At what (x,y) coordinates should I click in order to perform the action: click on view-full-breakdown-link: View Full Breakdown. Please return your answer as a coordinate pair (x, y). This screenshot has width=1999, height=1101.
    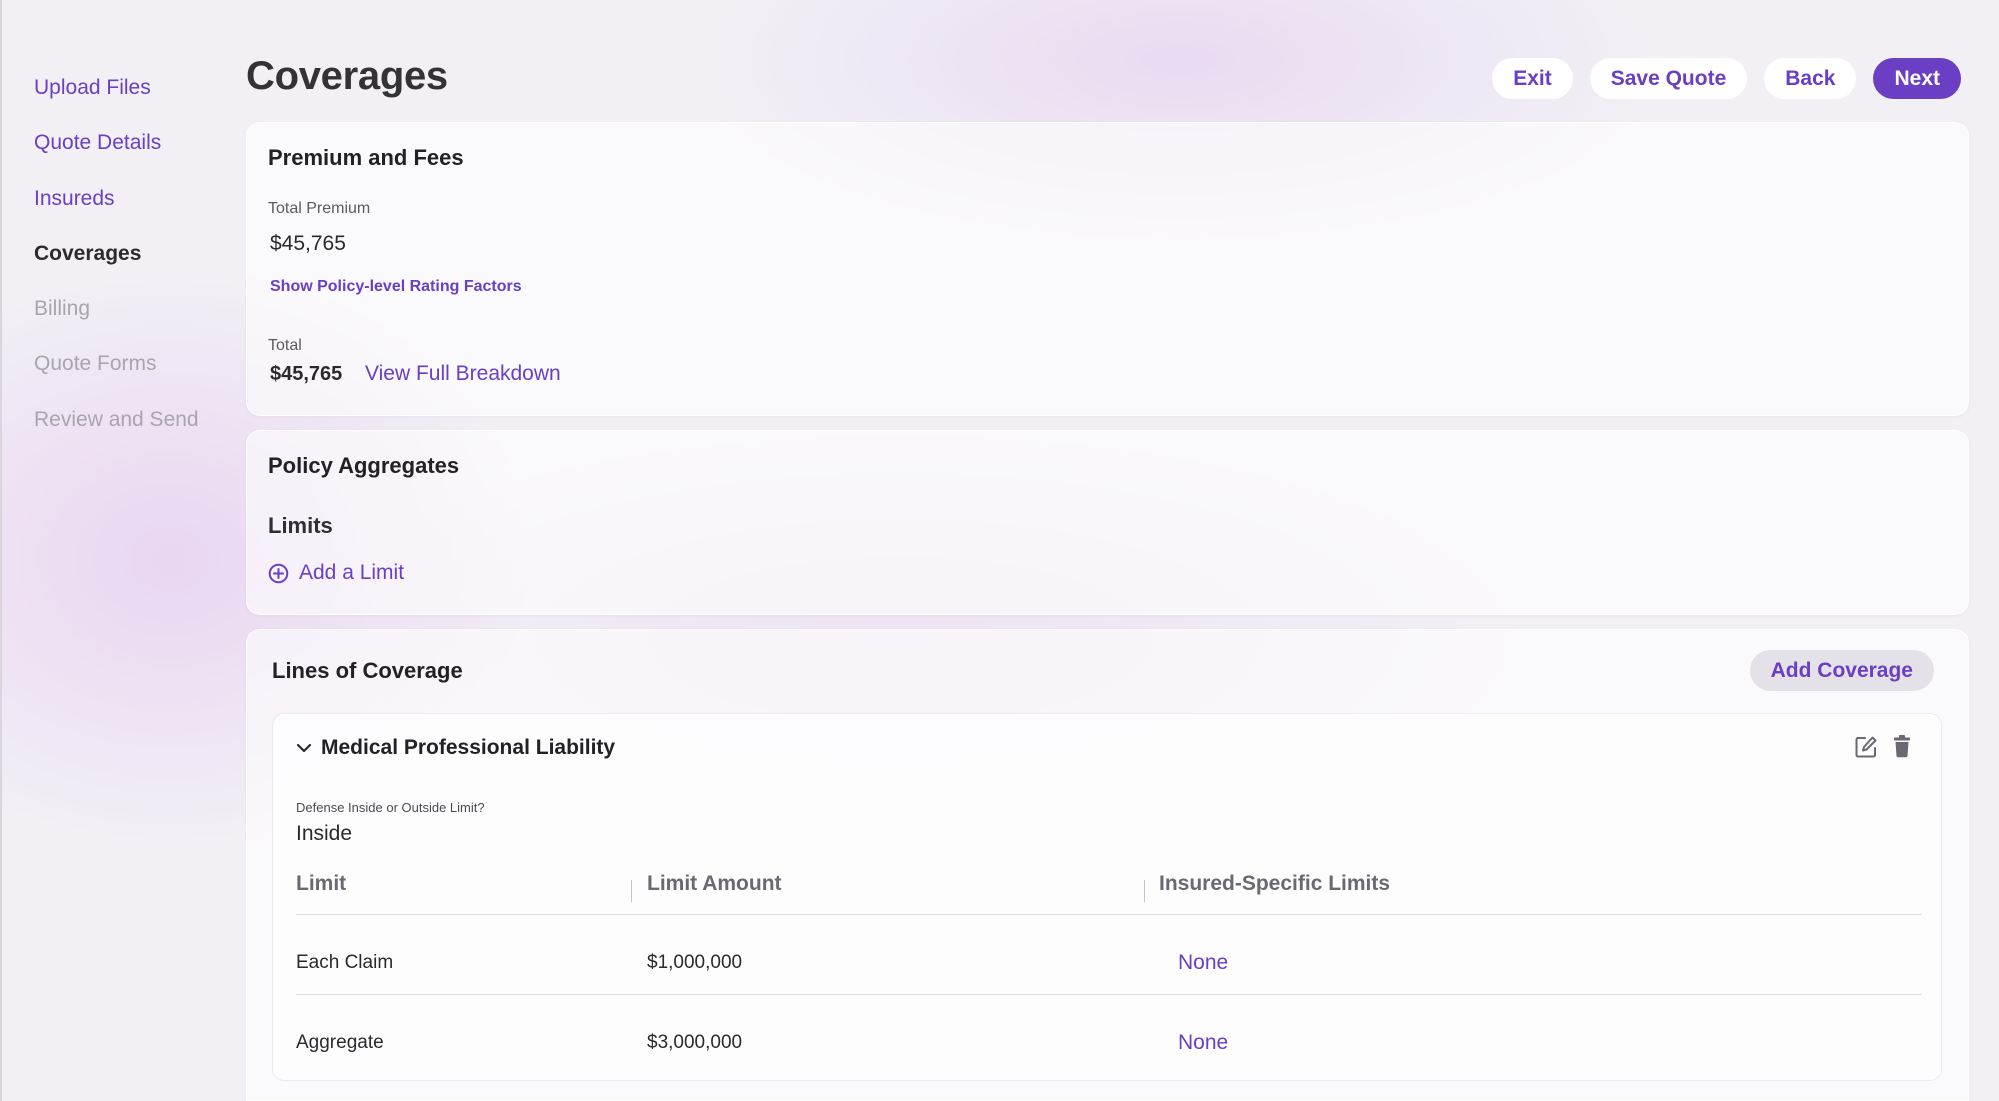
    Looking at the image, I should click on (463, 374).